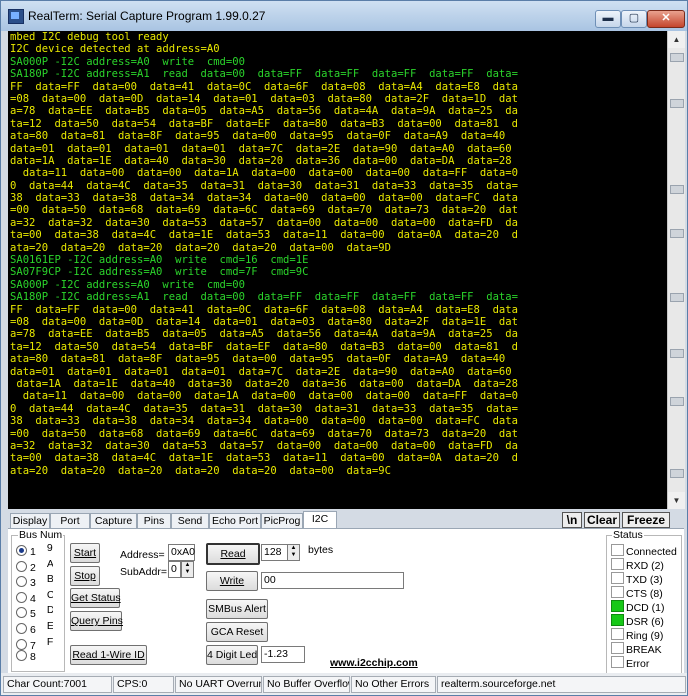 Image resolution: width=688 pixels, height=696 pixels. Describe the element at coordinates (645, 622) in the screenshot. I see `status-item-label: DSR (6)` at that location.